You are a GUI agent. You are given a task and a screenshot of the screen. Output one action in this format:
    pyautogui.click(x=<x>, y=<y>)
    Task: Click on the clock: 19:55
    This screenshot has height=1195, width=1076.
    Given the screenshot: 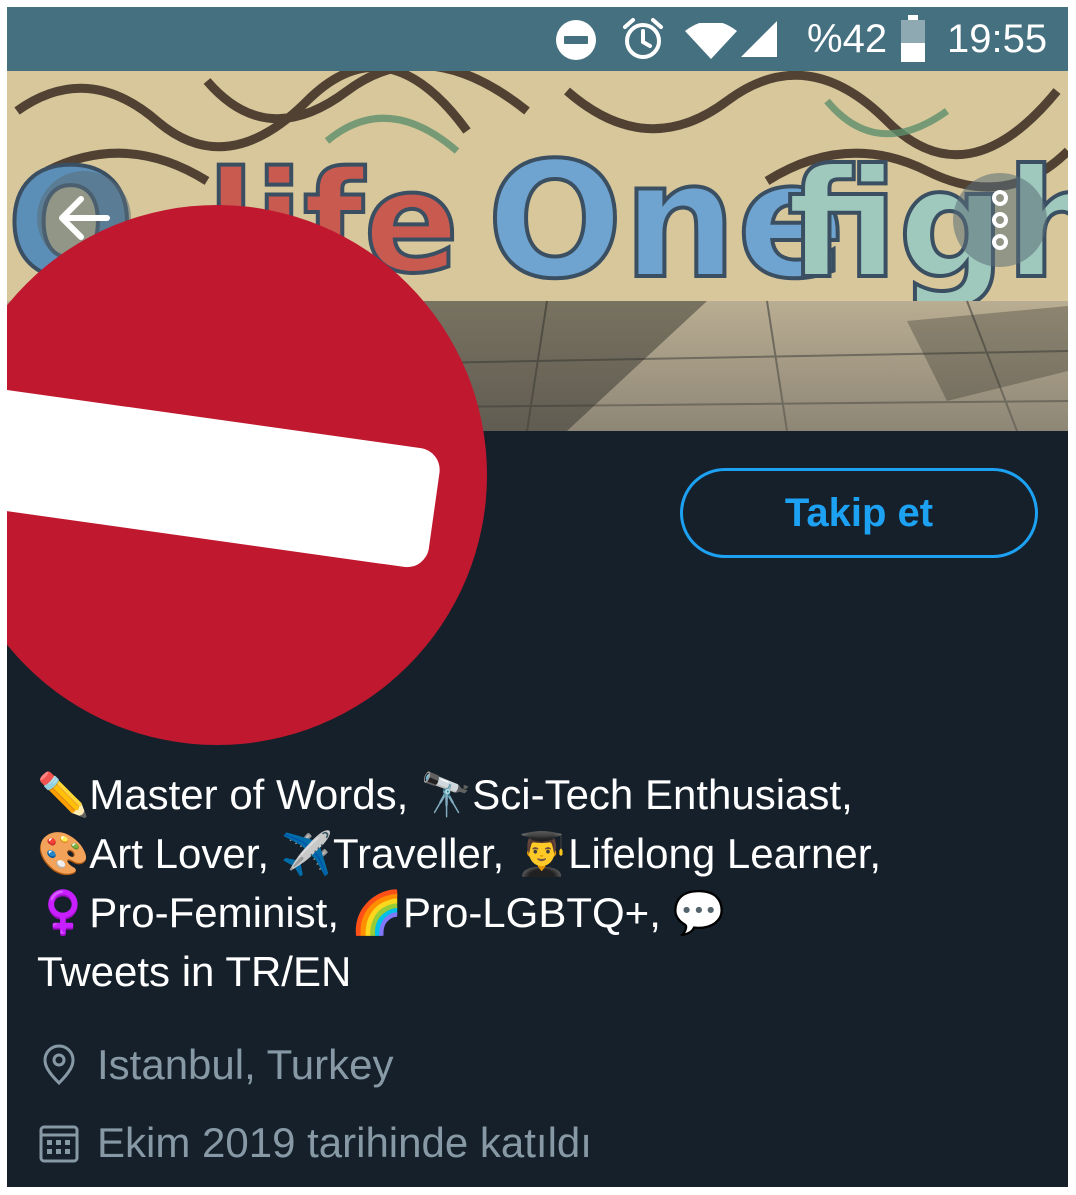 What is the action you would take?
    pyautogui.click(x=997, y=39)
    